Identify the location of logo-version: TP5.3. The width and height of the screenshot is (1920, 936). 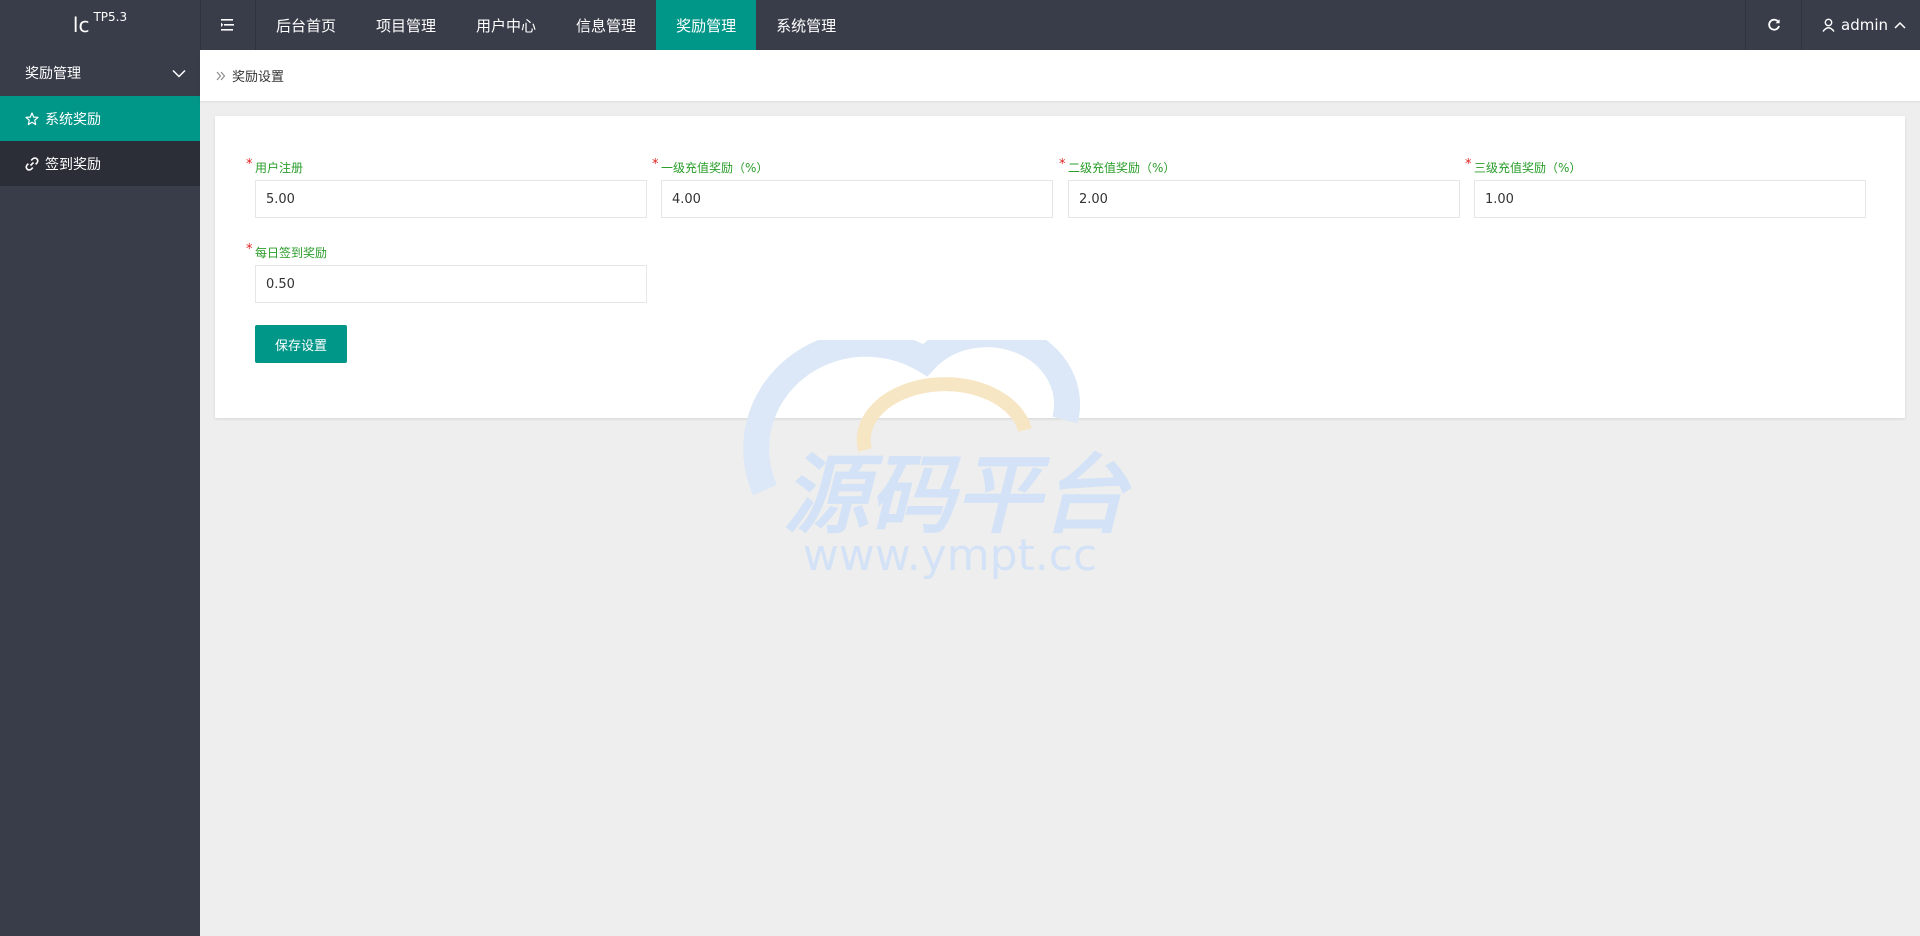
(110, 17).